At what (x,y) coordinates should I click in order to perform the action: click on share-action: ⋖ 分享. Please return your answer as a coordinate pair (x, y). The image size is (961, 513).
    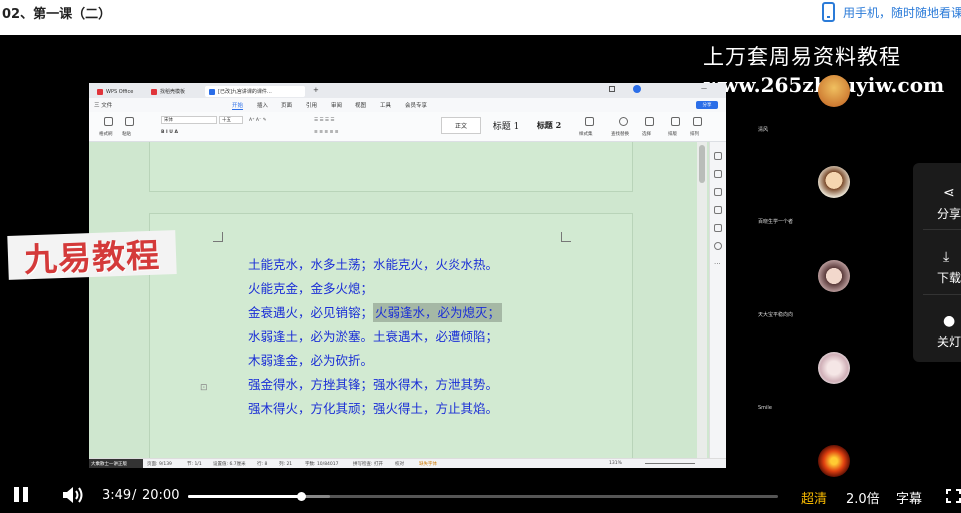
    Looking at the image, I should click on (937, 199).